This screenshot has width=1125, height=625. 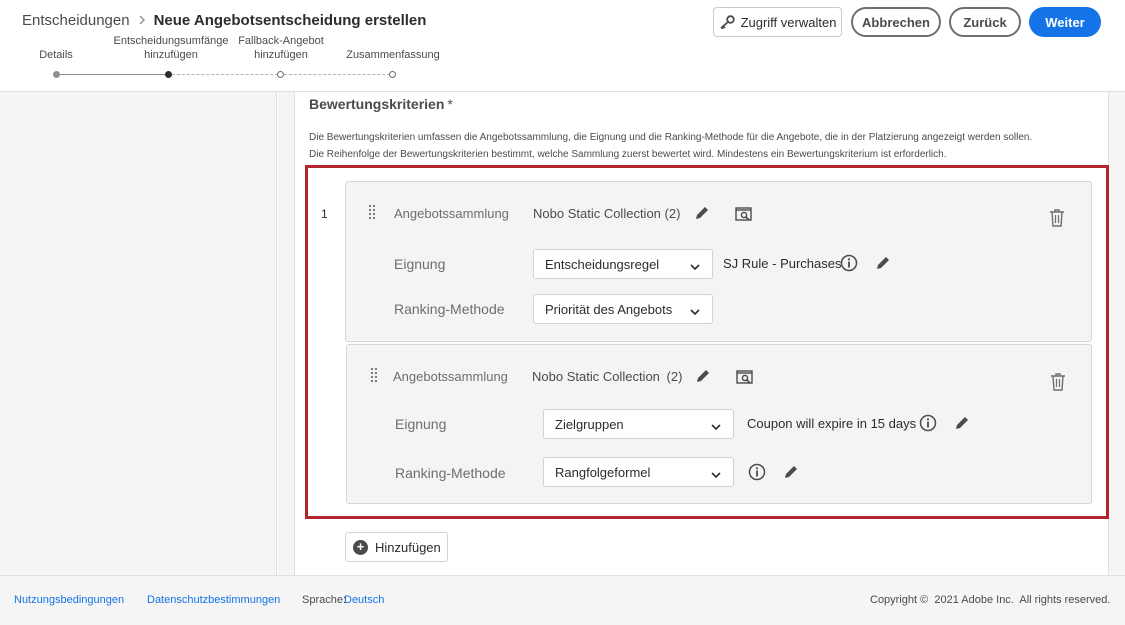 I want to click on section-title: Bewertungskriterien *, so click(x=381, y=104).